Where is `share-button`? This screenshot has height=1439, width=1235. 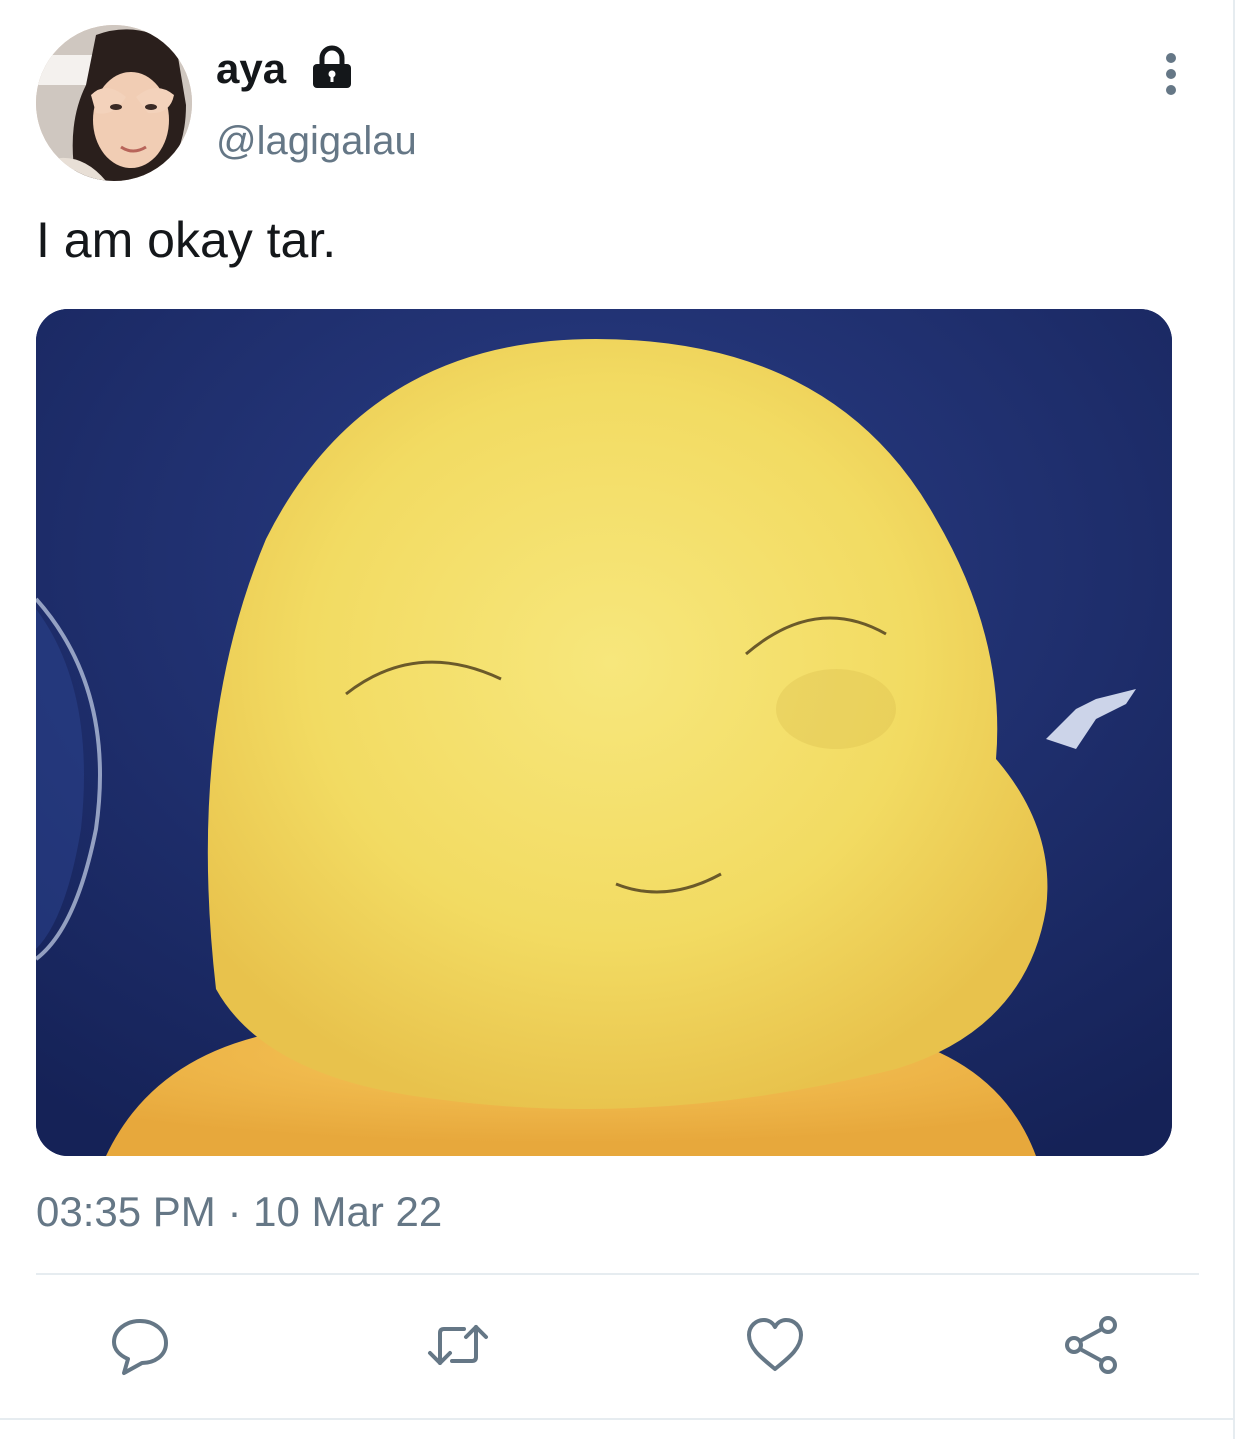 share-button is located at coordinates (1092, 1345).